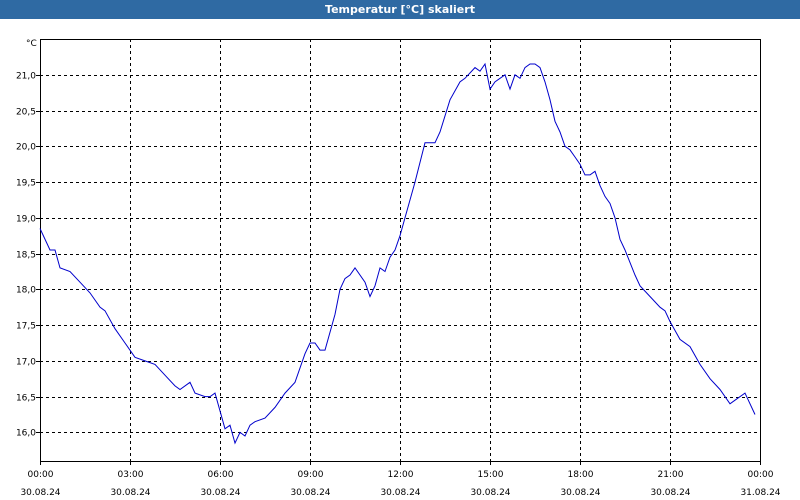 This screenshot has width=800, height=500. What do you see at coordinates (26, 184) in the screenshot?
I see `y-tick-label: 19,5` at bounding box center [26, 184].